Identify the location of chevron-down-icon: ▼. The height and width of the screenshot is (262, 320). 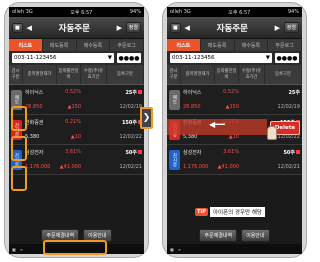
(267, 58).